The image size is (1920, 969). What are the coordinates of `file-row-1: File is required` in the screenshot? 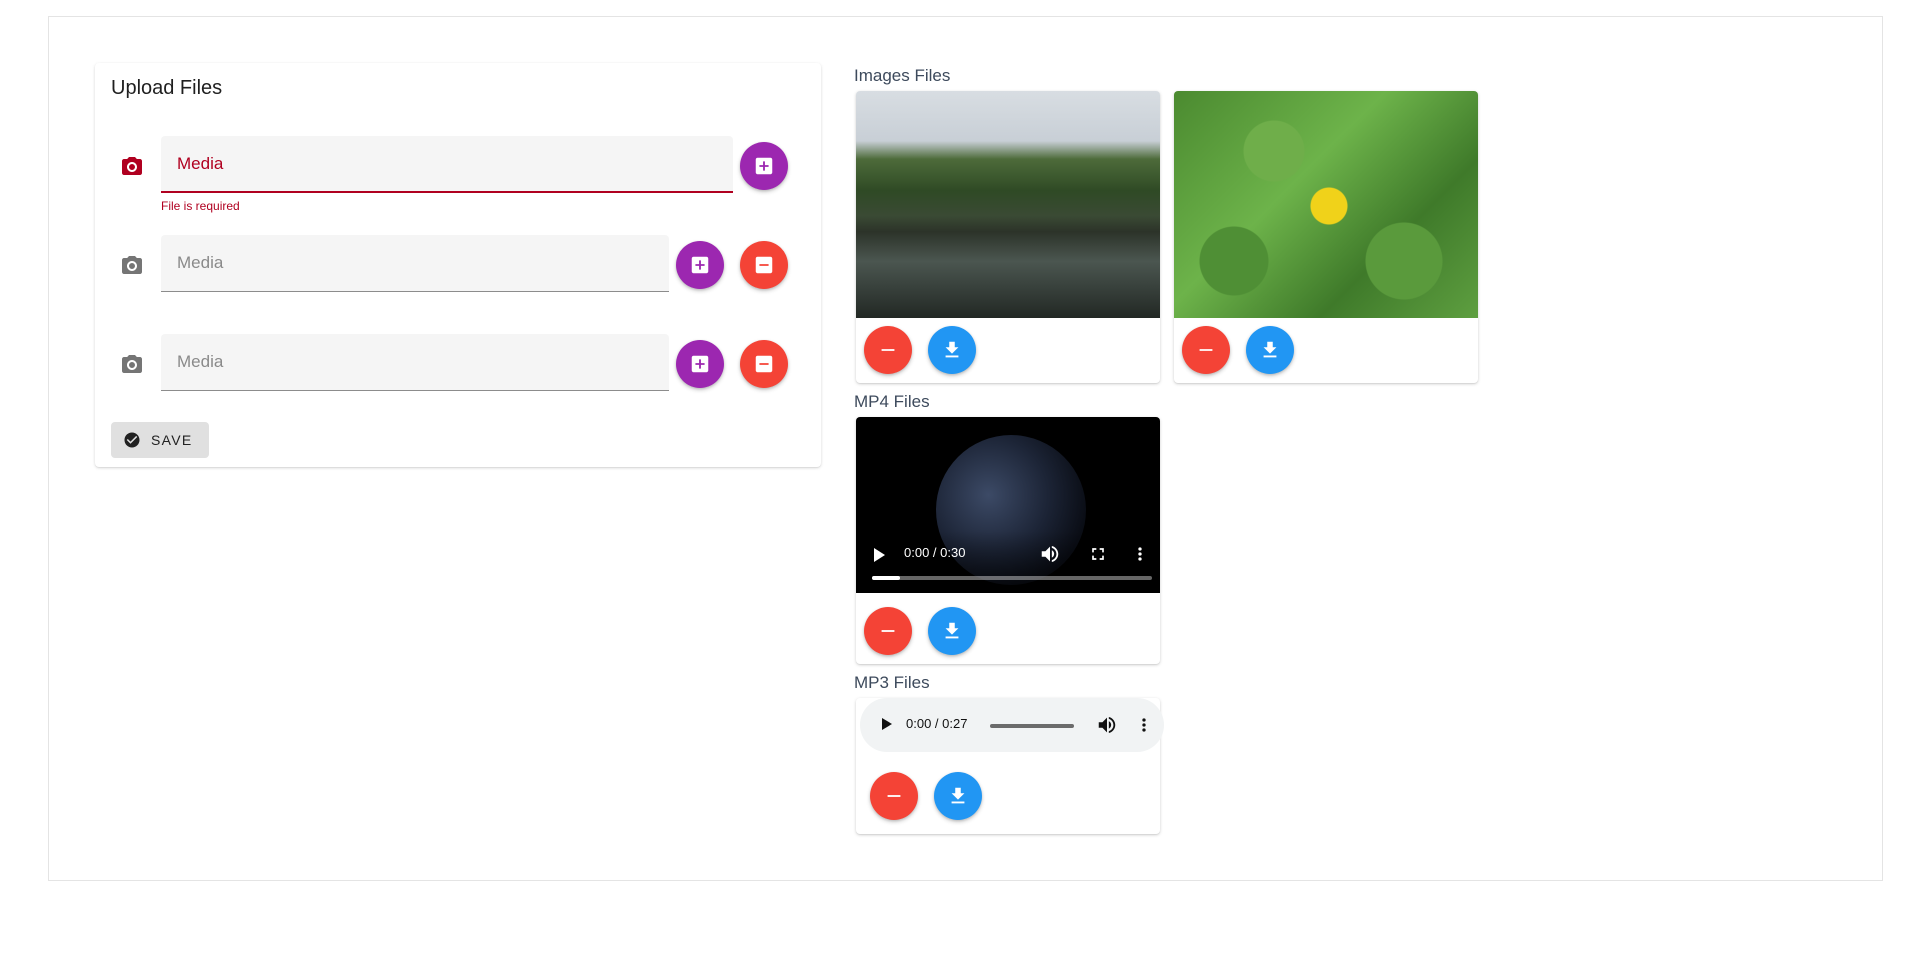 It's located at (458, 174).